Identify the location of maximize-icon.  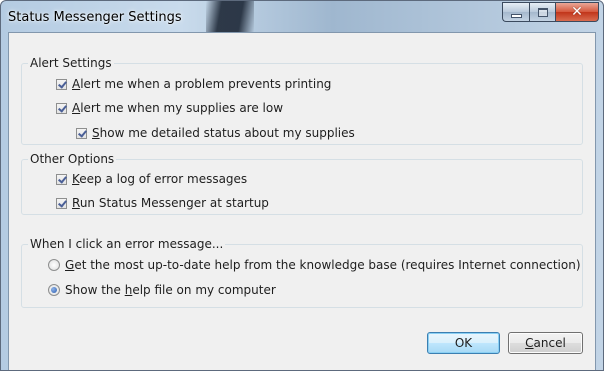
(542, 12).